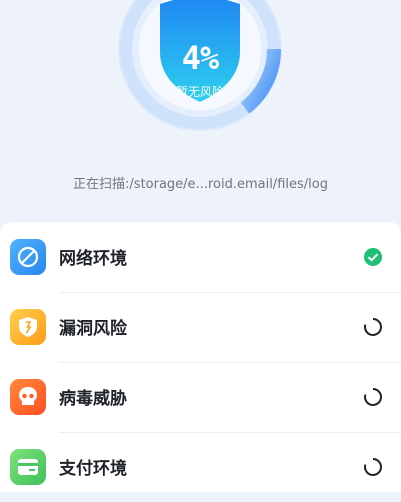  What do you see at coordinates (199, 92) in the screenshot?
I see `risk-status-text: 暂无风险` at bounding box center [199, 92].